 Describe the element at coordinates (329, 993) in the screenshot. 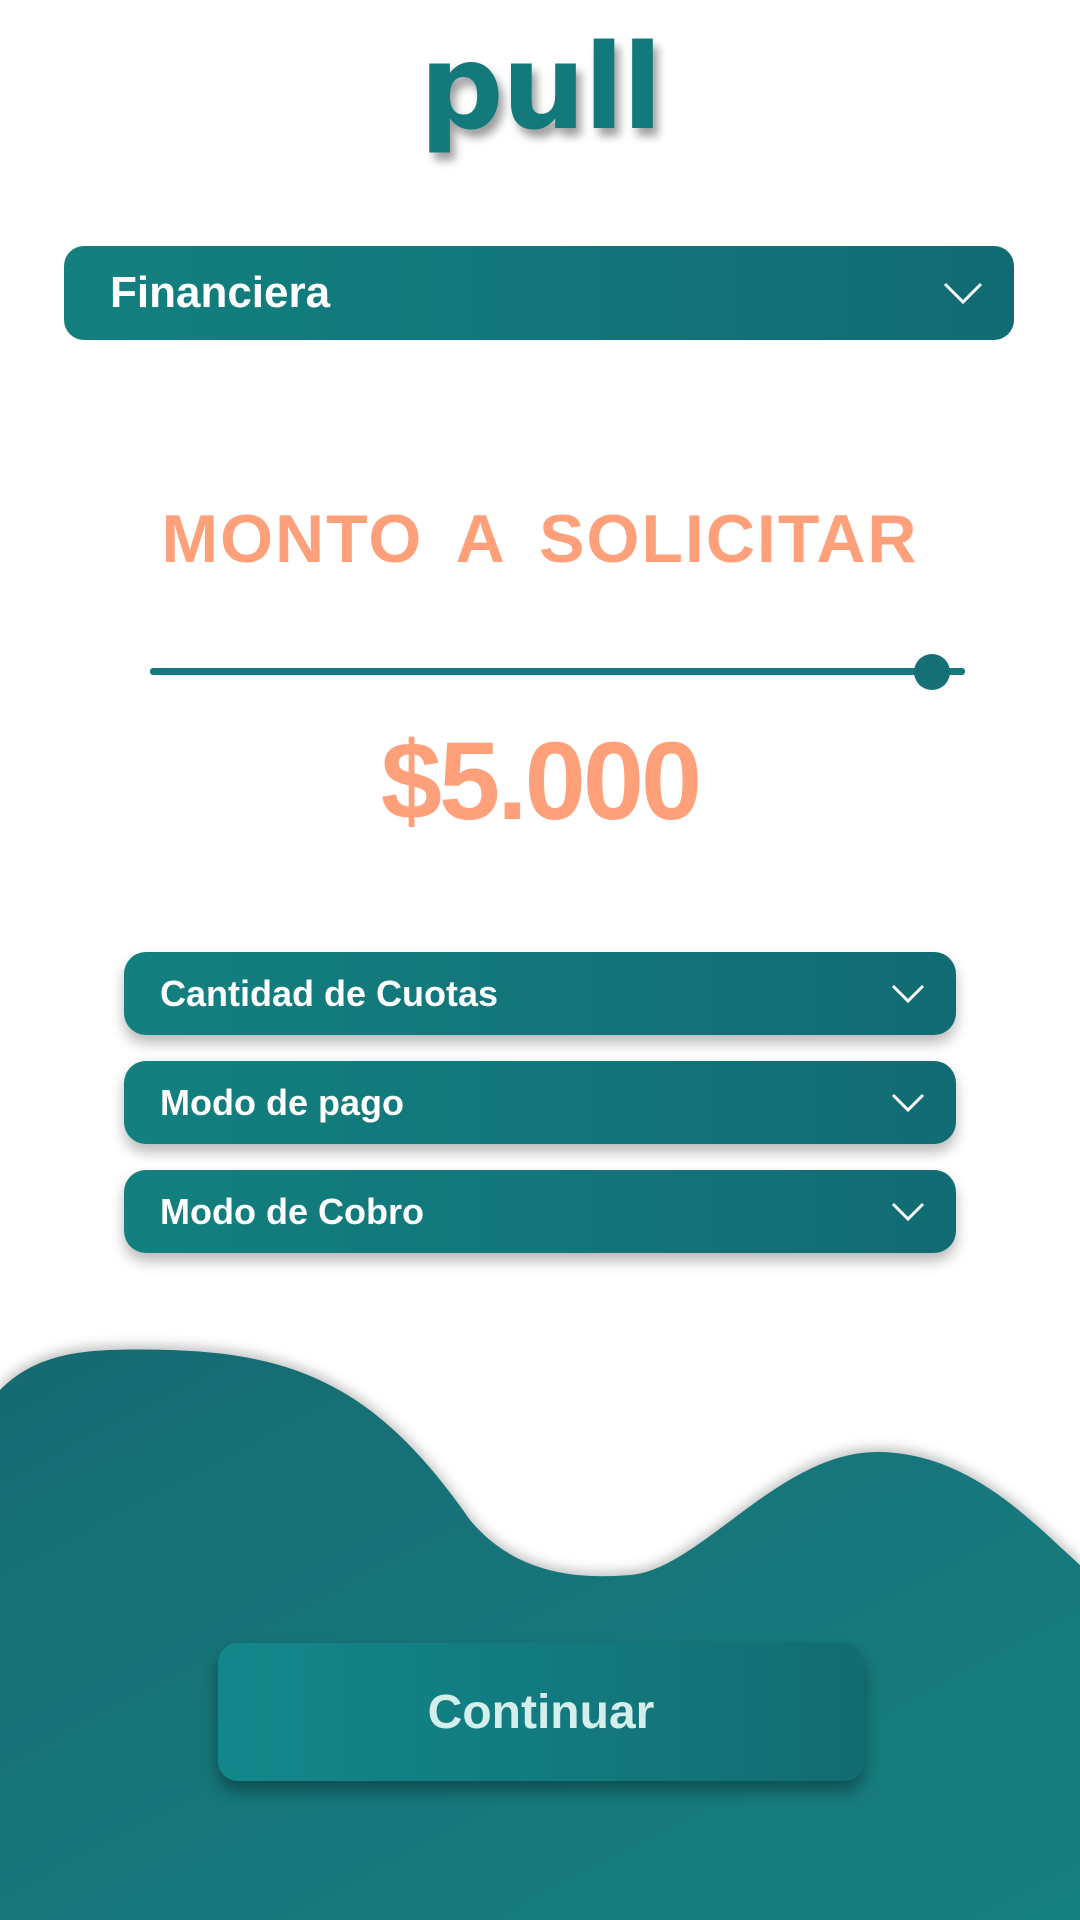

I see `installments-select-label: Cantidad de Cuotas` at that location.